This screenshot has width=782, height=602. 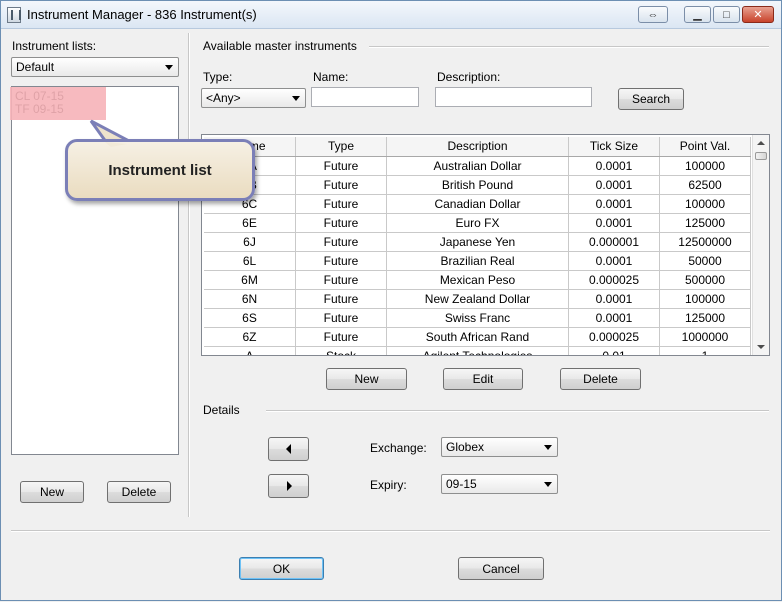 I want to click on section-divider, so click(x=569, y=47).